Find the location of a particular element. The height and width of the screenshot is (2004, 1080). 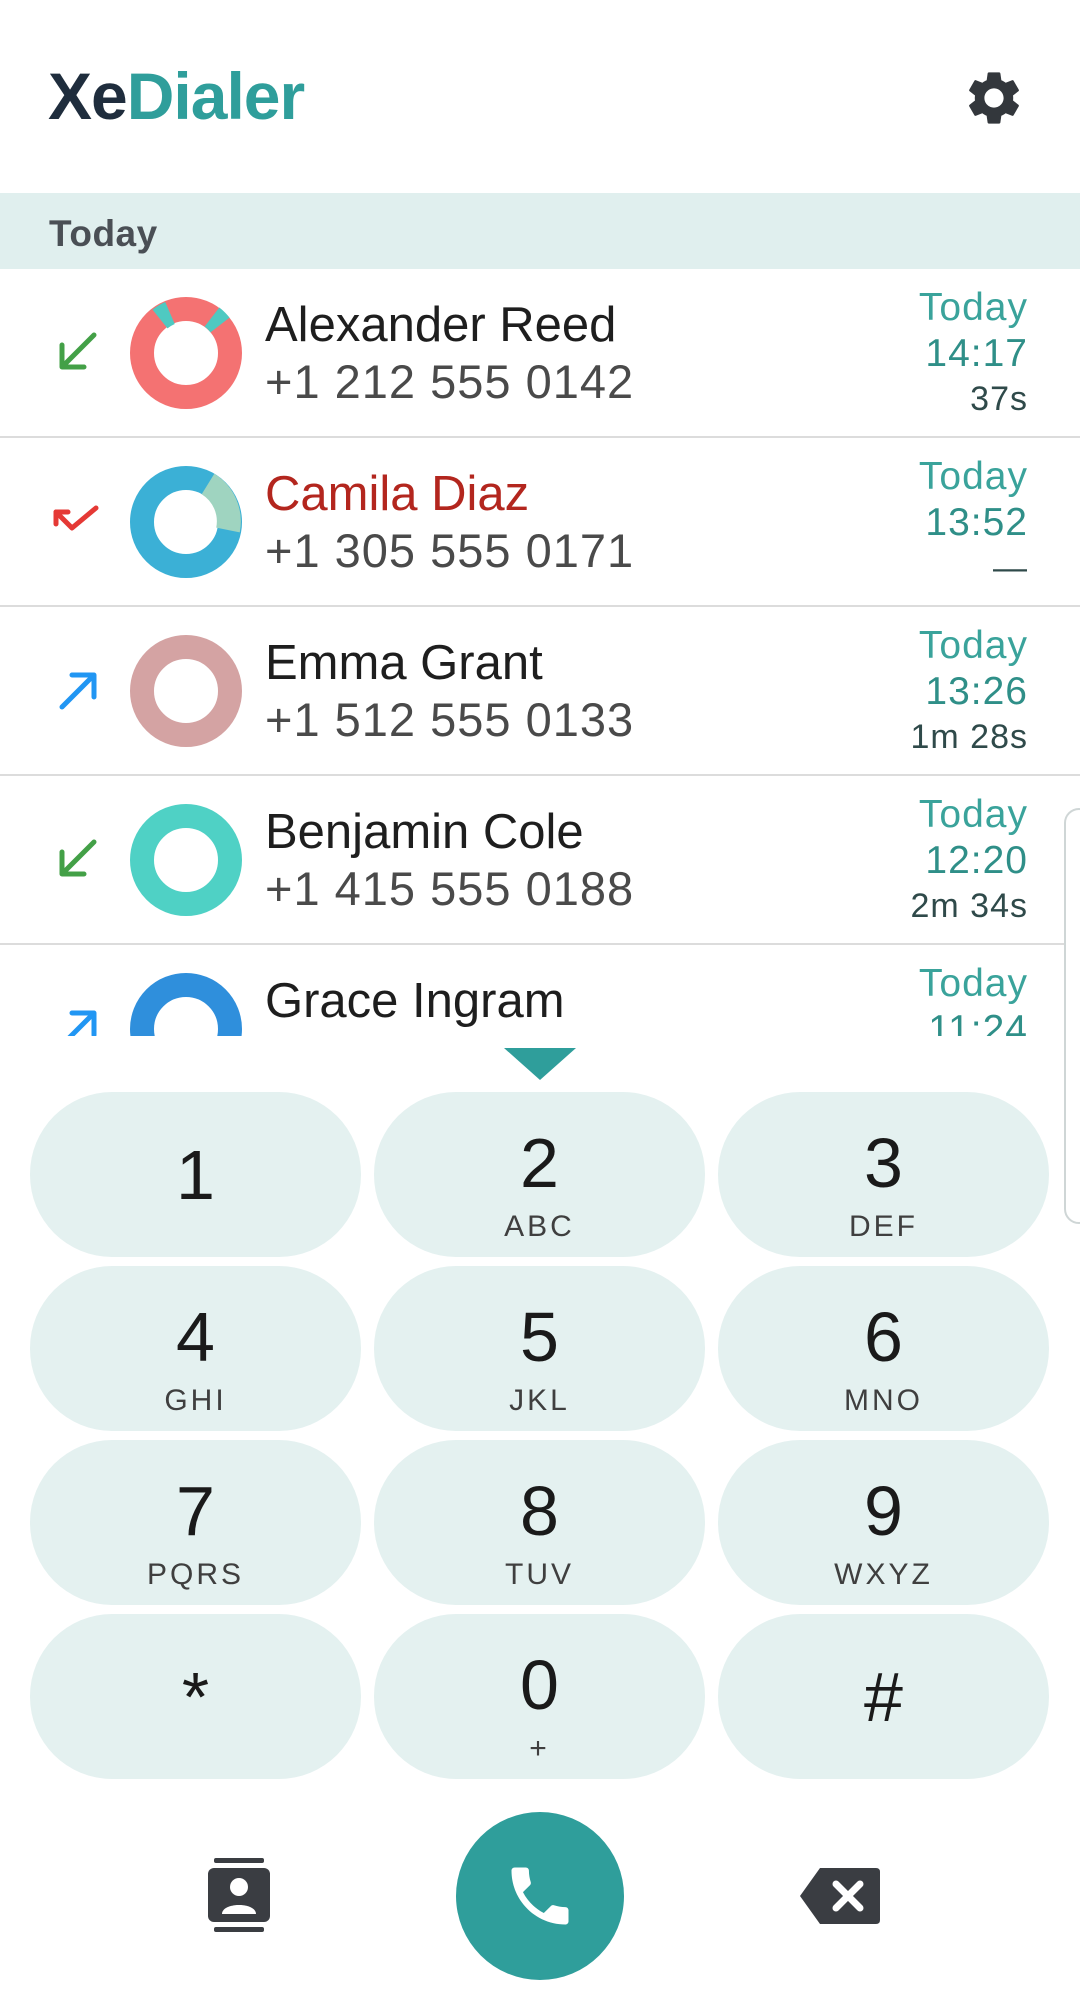

dial-key-6: 6 MNO is located at coordinates (883, 1348).